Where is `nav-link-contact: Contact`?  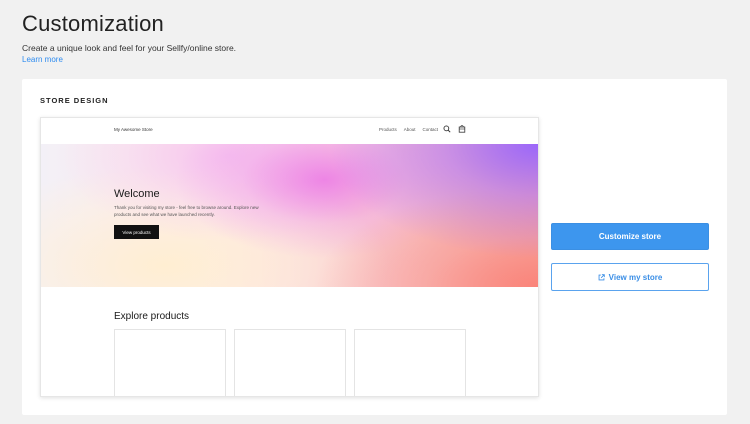 nav-link-contact: Contact is located at coordinates (430, 129).